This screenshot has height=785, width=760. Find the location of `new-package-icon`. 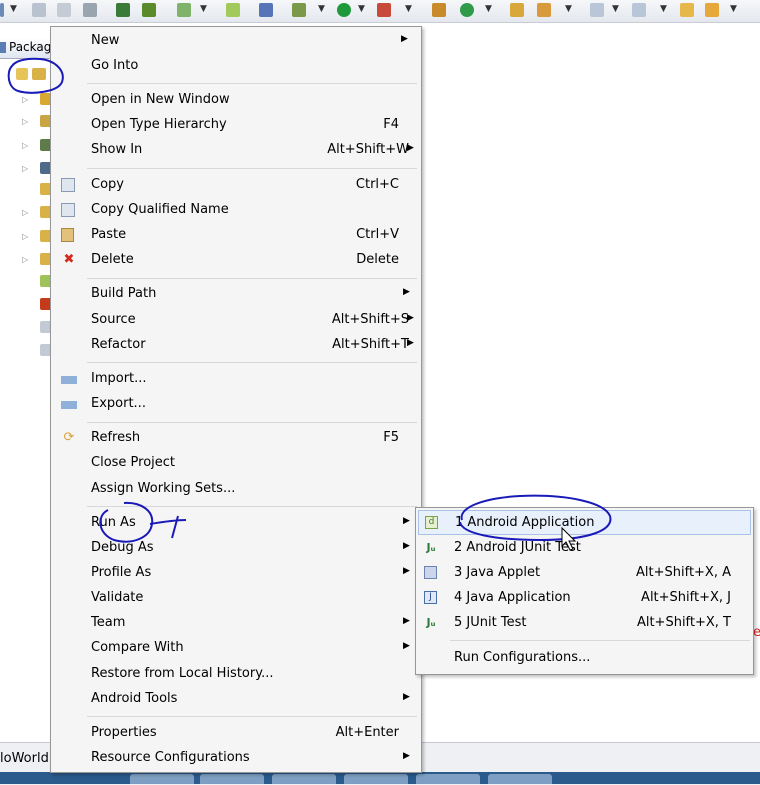

new-package-icon is located at coordinates (439, 10).